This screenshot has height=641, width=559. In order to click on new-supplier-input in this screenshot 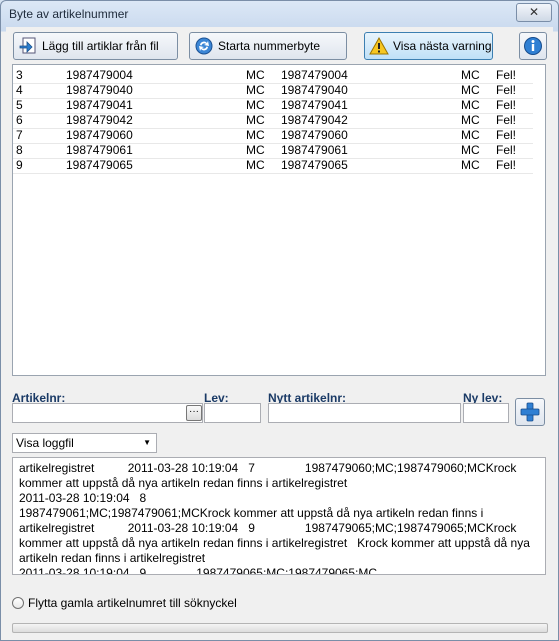, I will do `click(486, 413)`.